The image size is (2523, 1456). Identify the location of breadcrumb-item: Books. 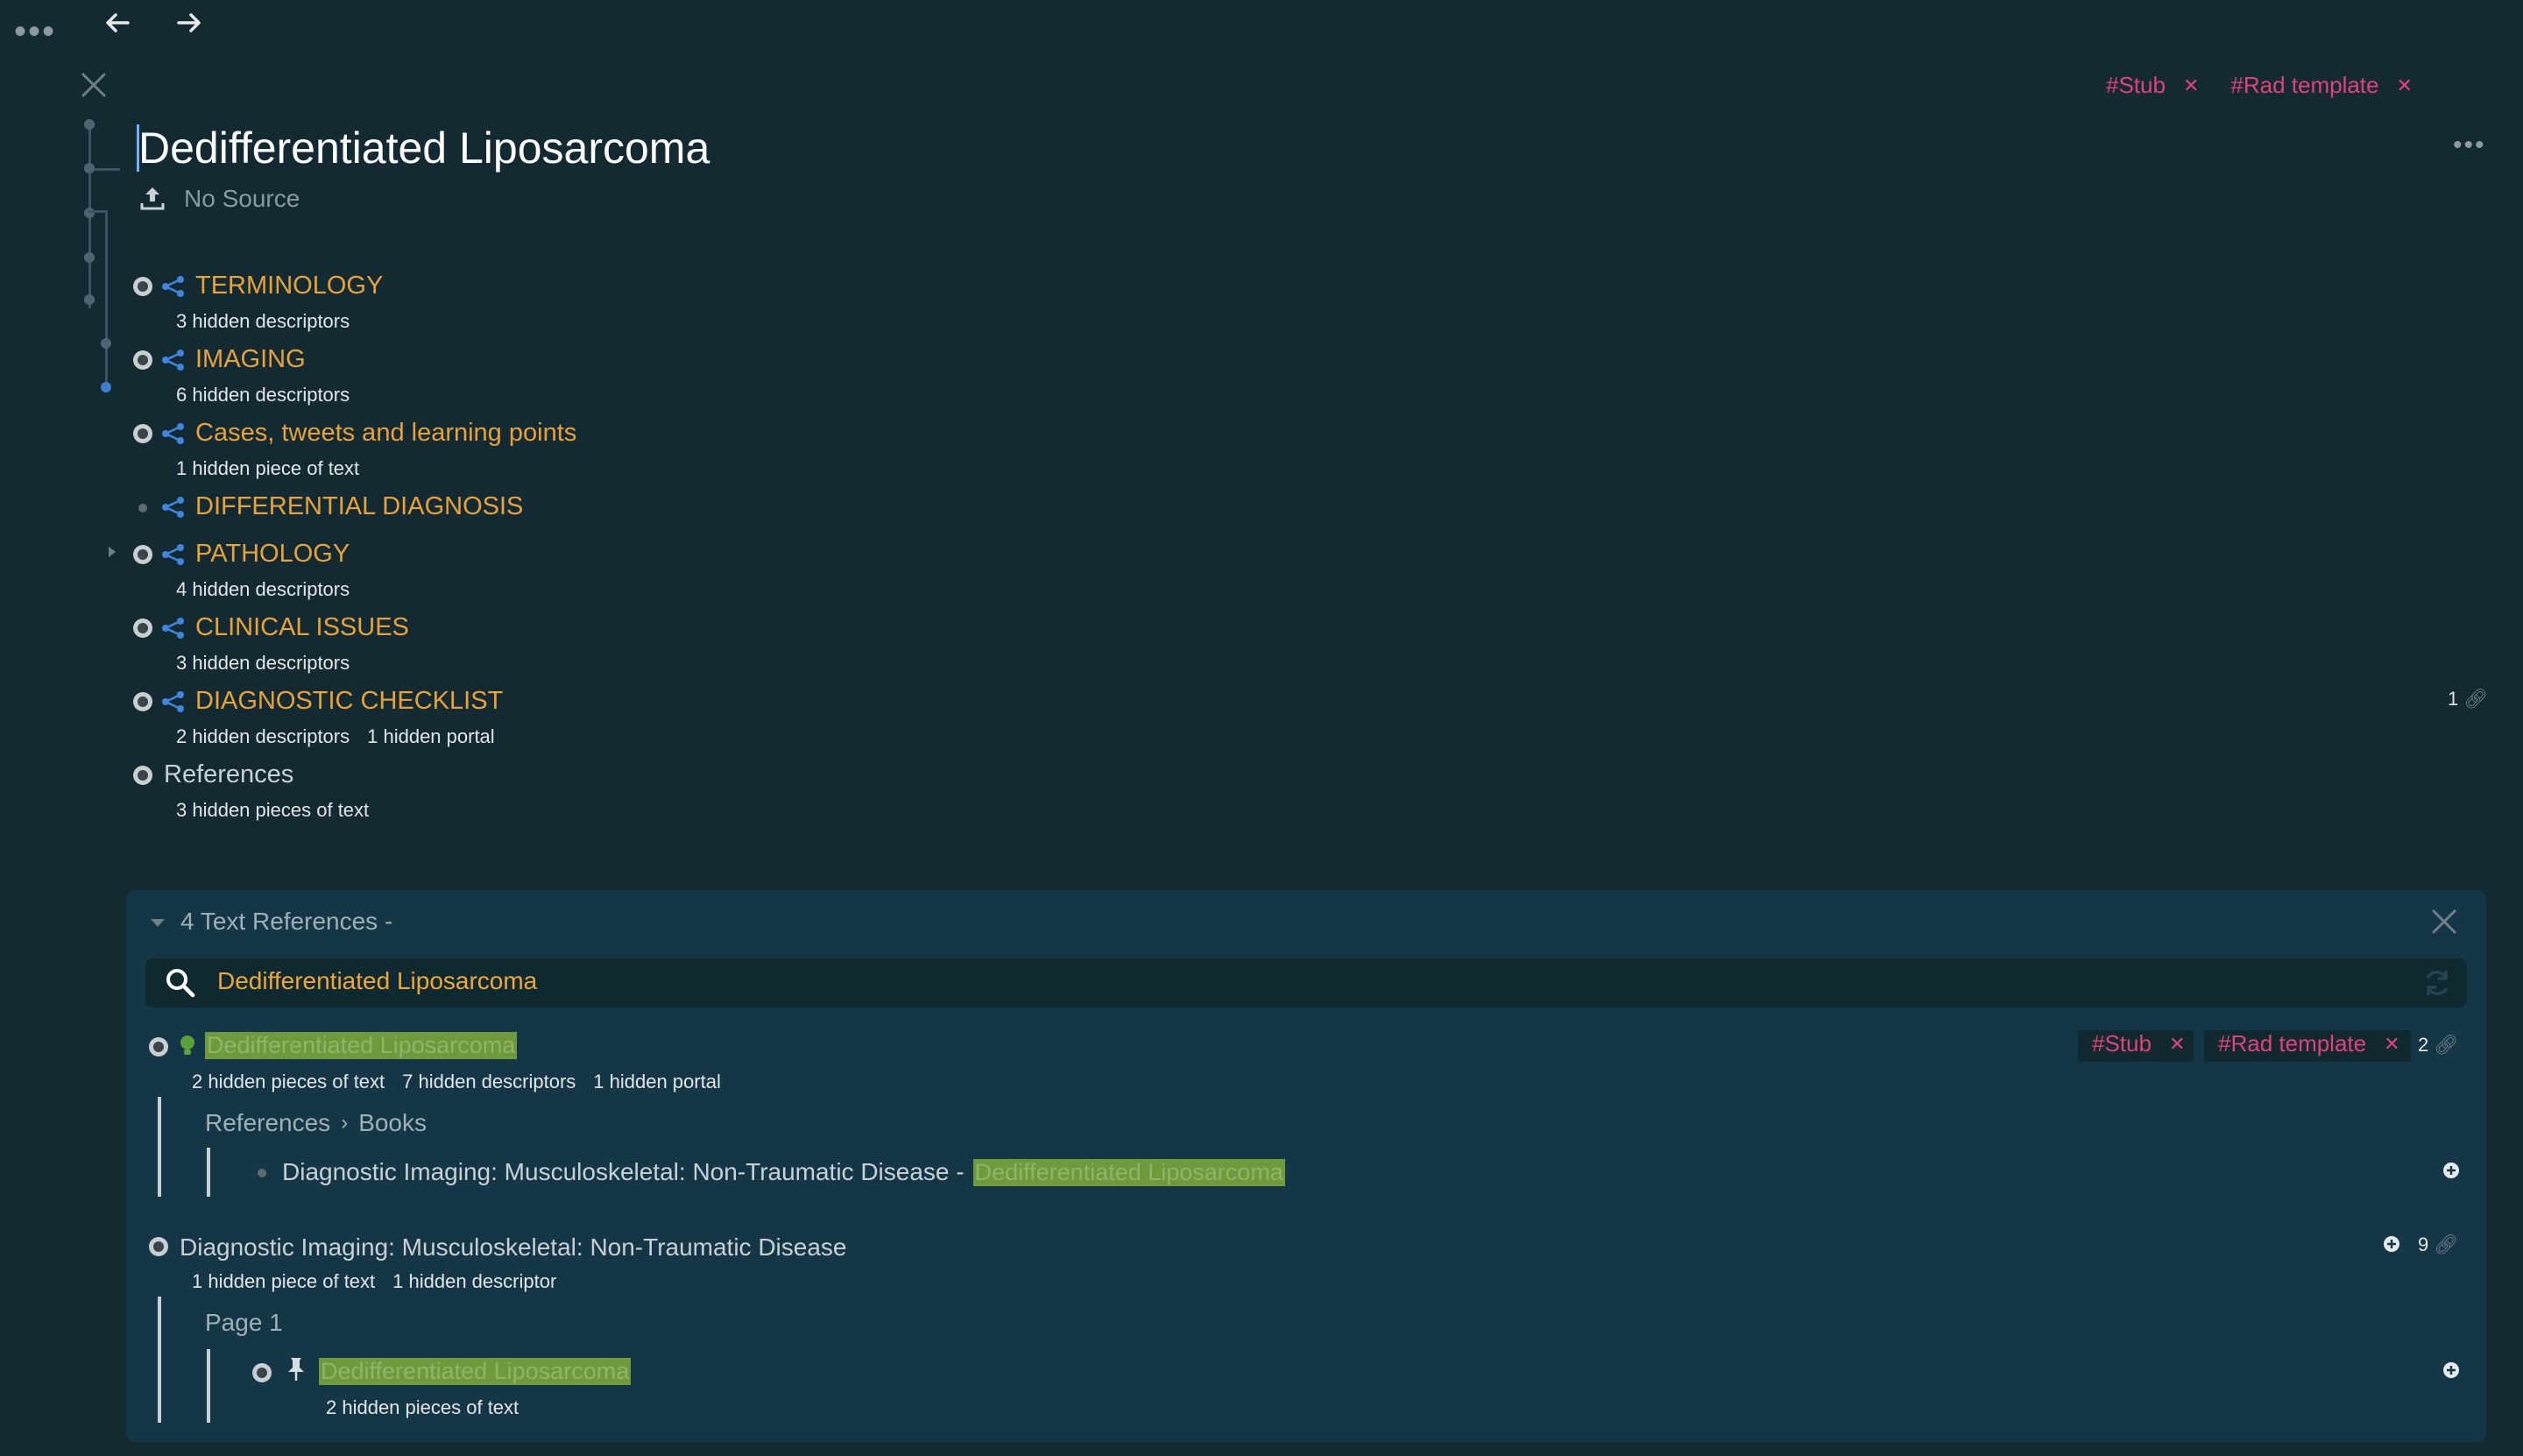
(392, 1123).